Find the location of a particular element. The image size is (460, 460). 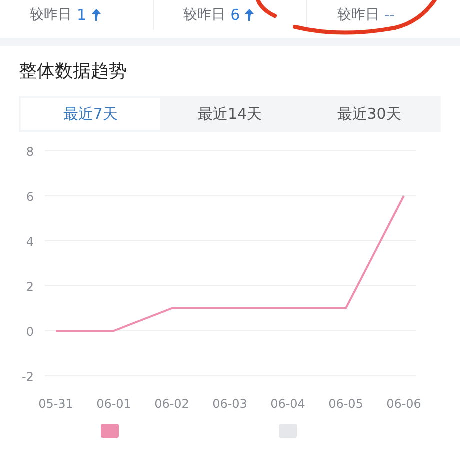

section-title: 整体数据趋势 is located at coordinates (73, 72).